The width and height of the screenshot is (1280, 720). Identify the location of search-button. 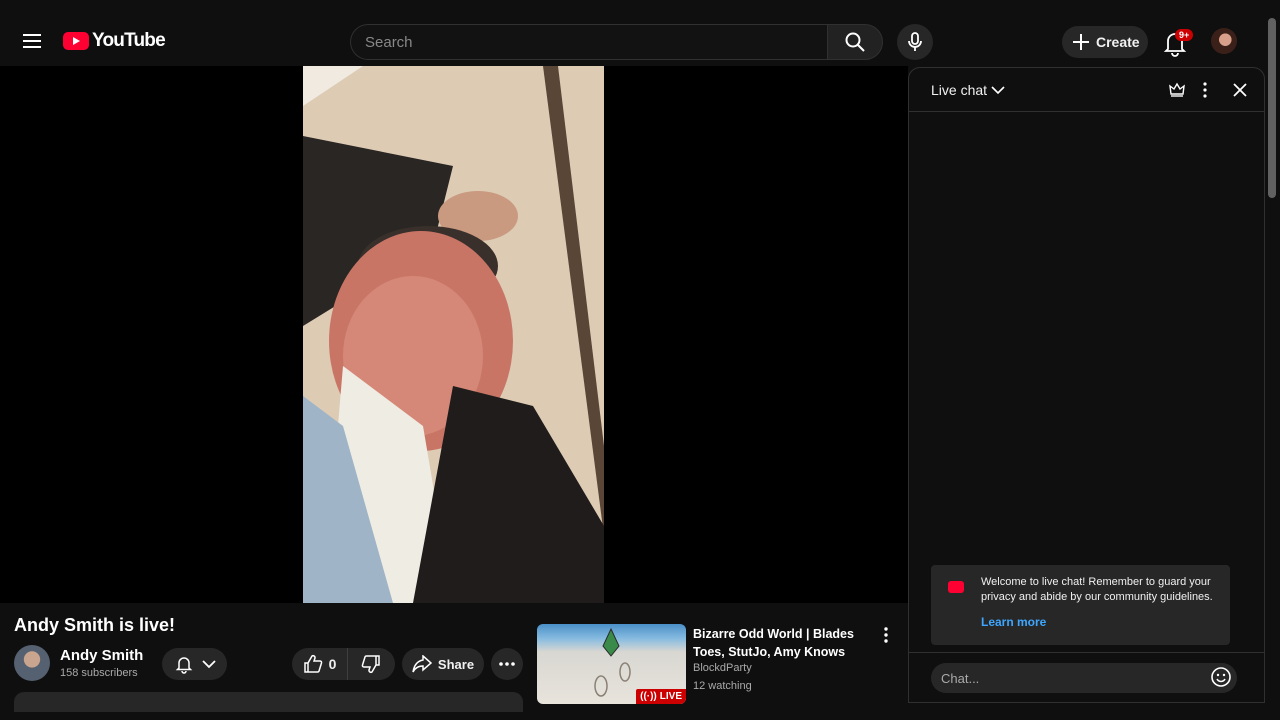
(855, 42).